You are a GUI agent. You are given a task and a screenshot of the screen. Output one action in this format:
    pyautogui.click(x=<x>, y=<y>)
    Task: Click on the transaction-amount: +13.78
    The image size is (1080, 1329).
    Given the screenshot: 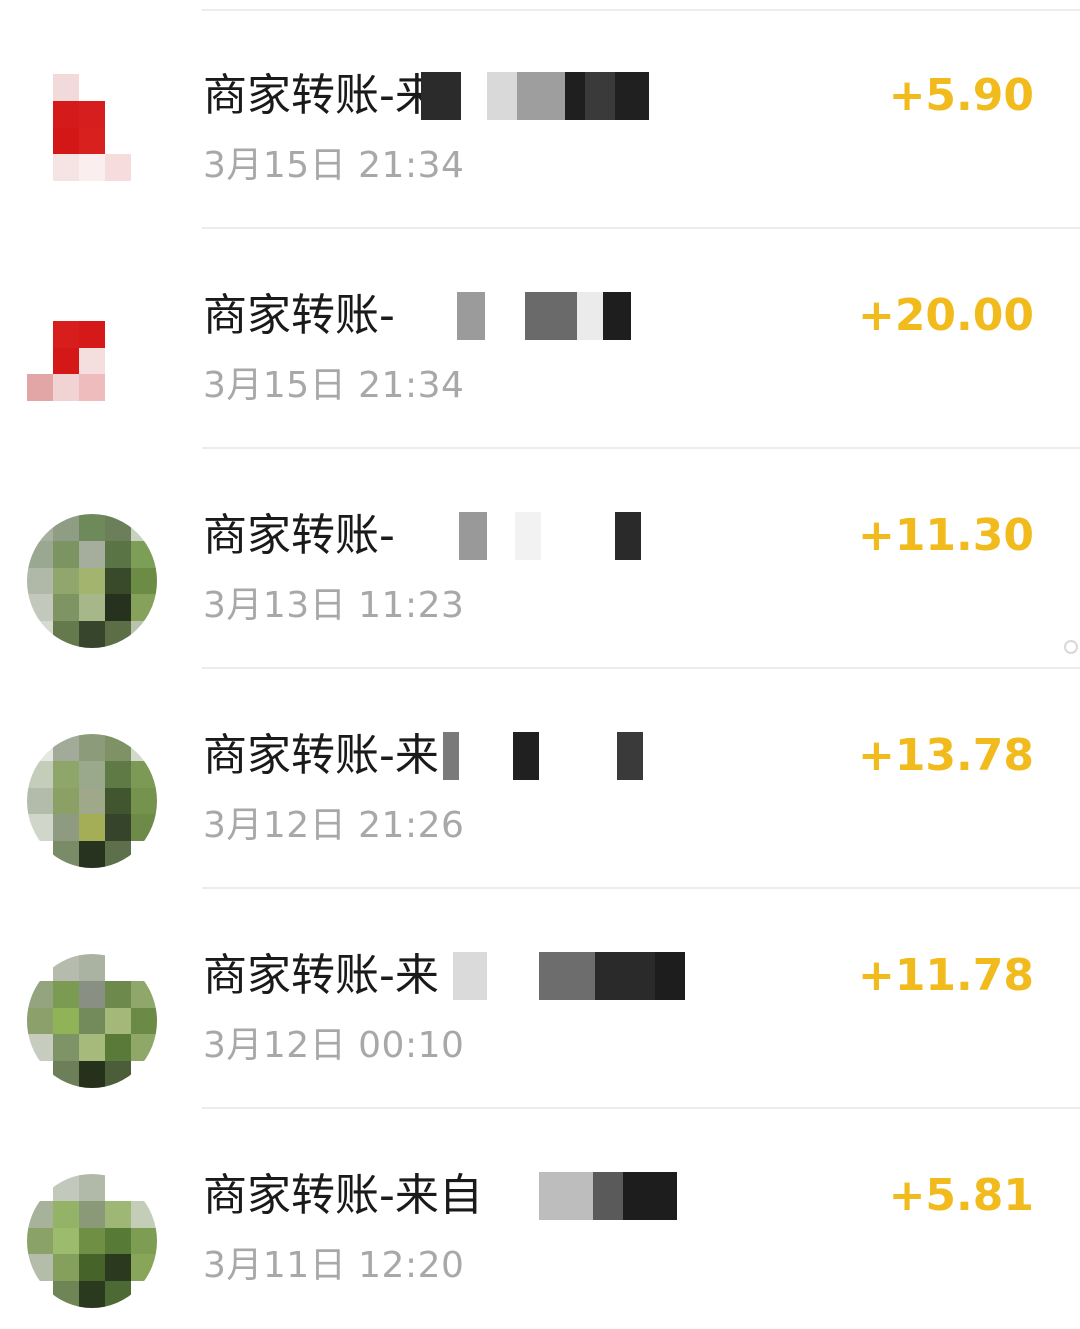 What is the action you would take?
    pyautogui.click(x=945, y=755)
    